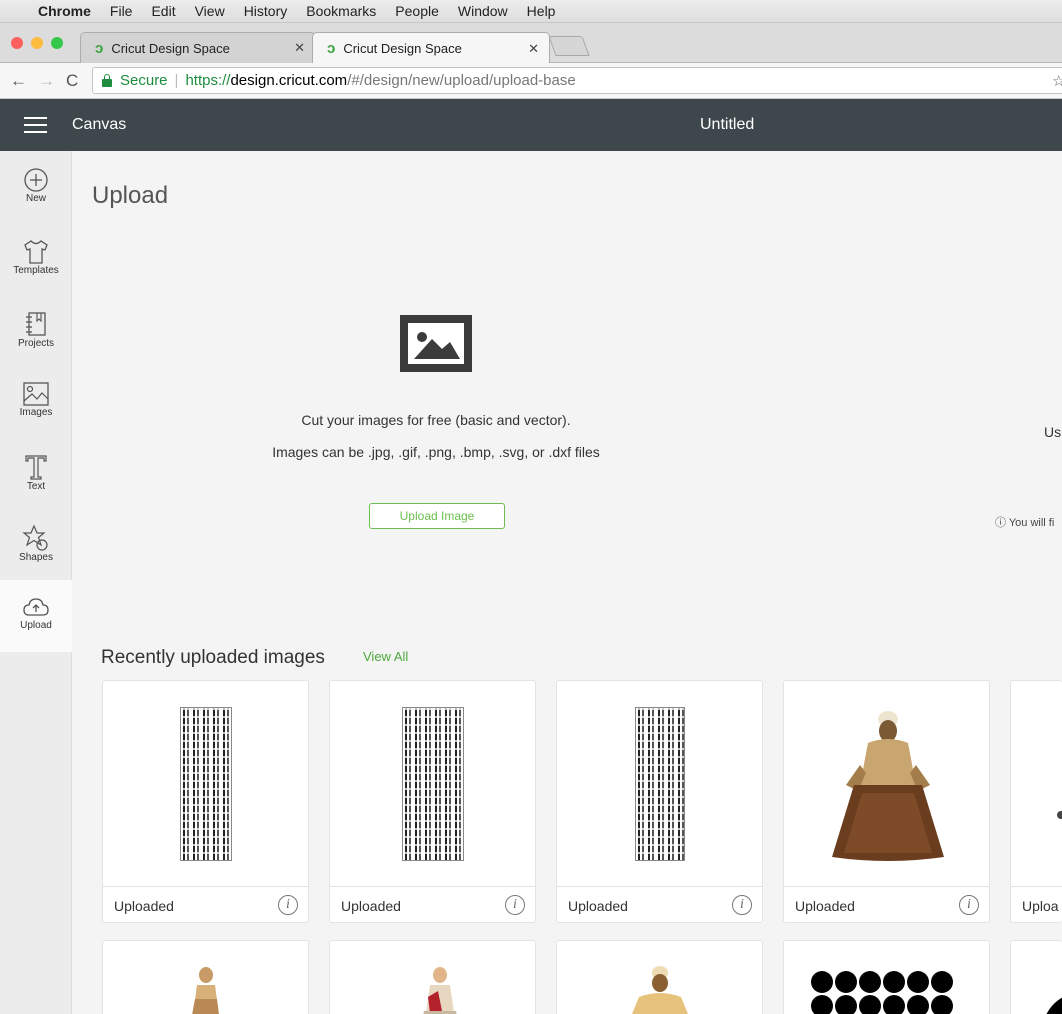 Image resolution: width=1062 pixels, height=1014 pixels. Describe the element at coordinates (36, 557) in the screenshot. I see `rail-label: Shapes` at that location.